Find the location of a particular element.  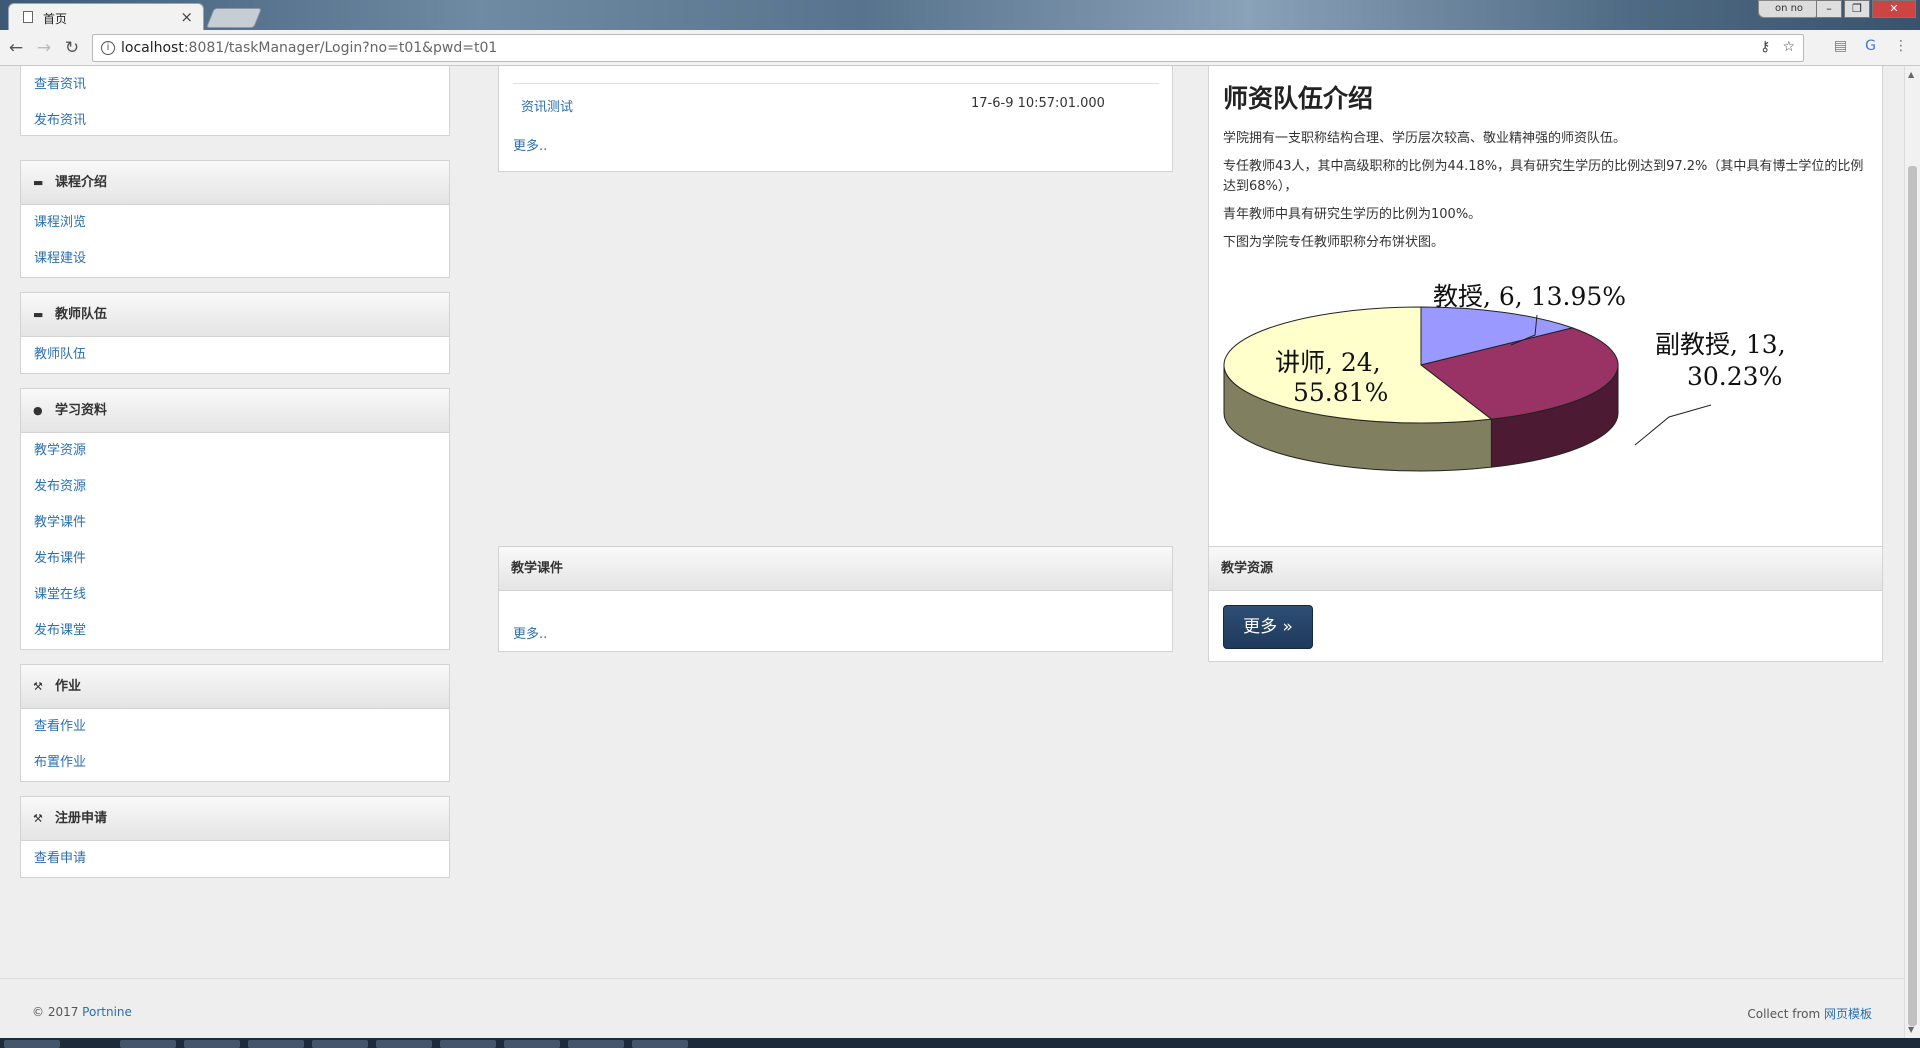

sidebar-item-view-news: 查看资讯 is located at coordinates (235, 85).